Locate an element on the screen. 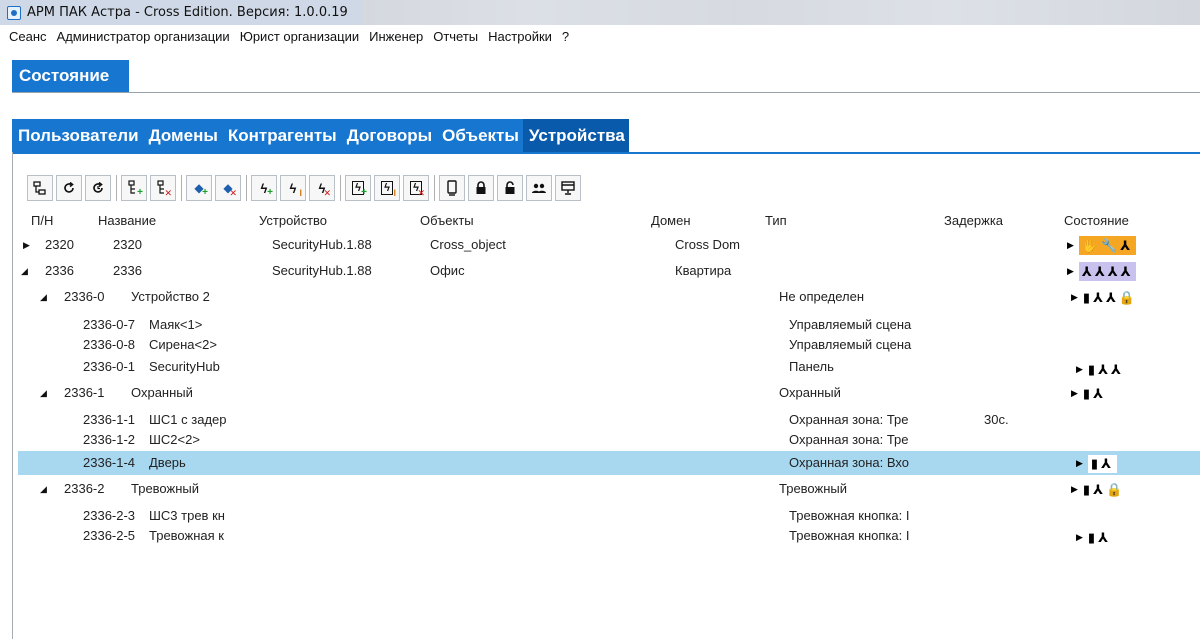 The height and width of the screenshot is (639, 1200). col-name: Название is located at coordinates (127, 220).